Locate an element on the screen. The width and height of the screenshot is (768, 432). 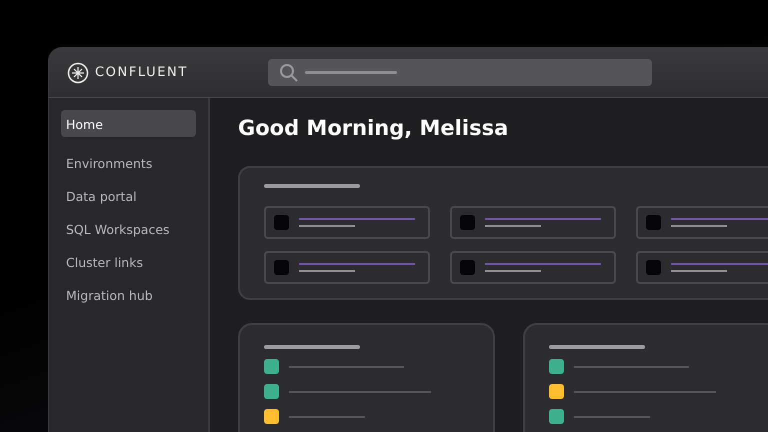
sidebar-item: Data portal is located at coordinates (128, 195).